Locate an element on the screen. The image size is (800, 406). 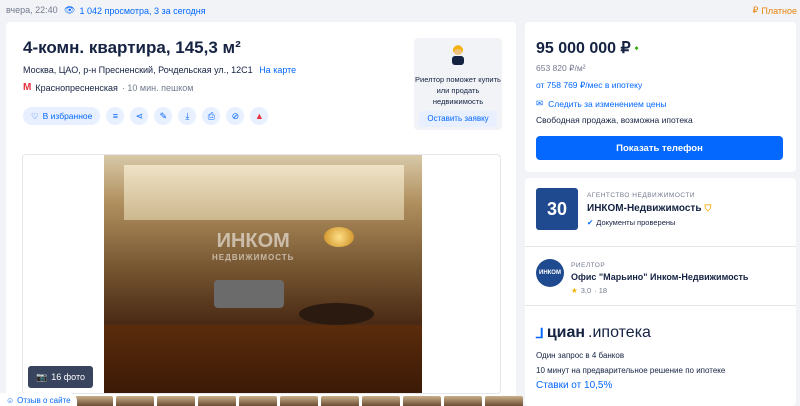
cian-brand: циан is located at coordinates (566, 332).